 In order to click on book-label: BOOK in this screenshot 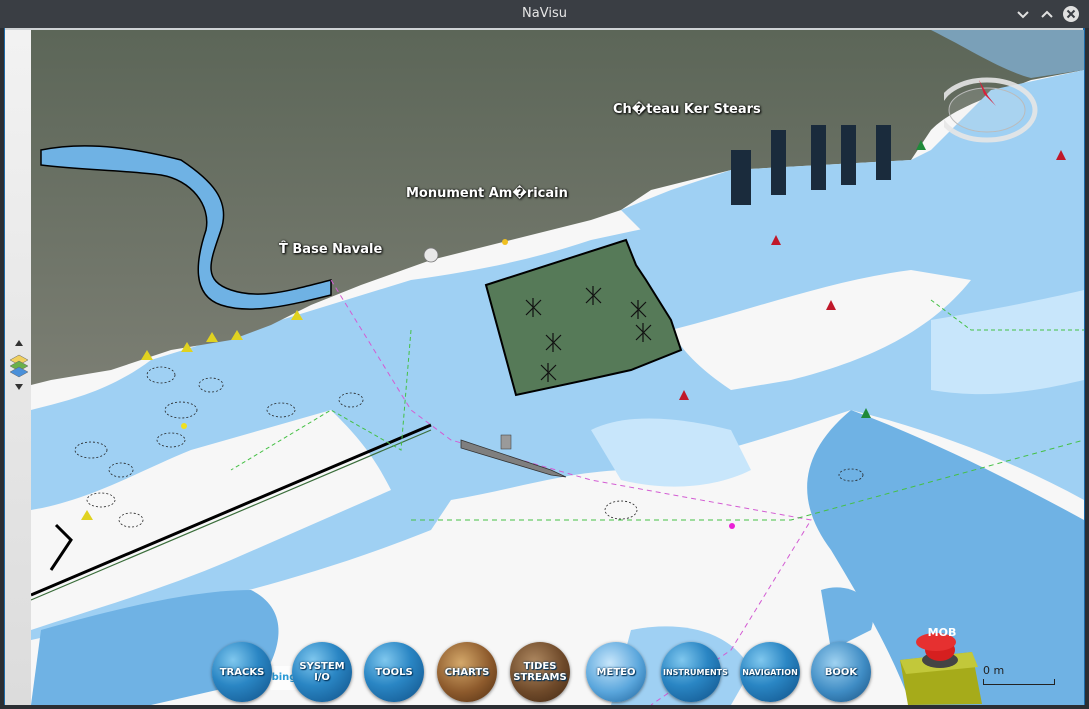, I will do `click(841, 672)`.